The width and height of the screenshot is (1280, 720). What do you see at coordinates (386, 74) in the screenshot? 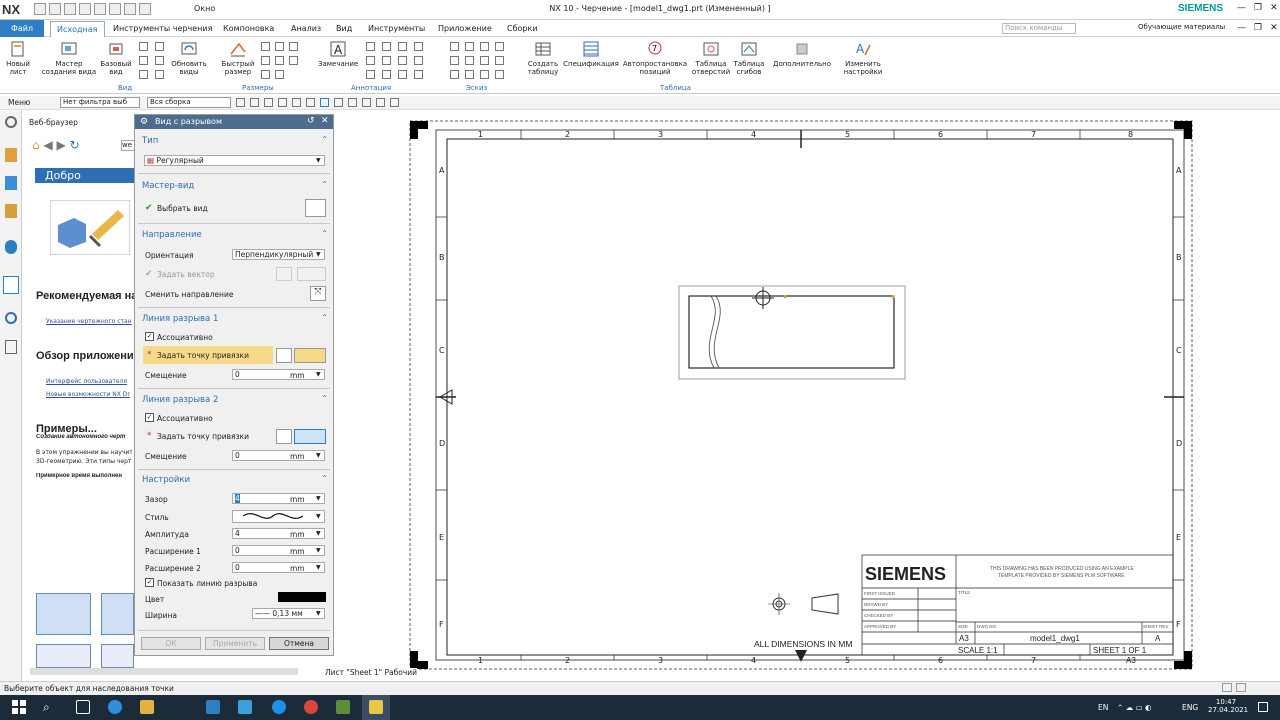
I see `area-fill-icon` at bounding box center [386, 74].